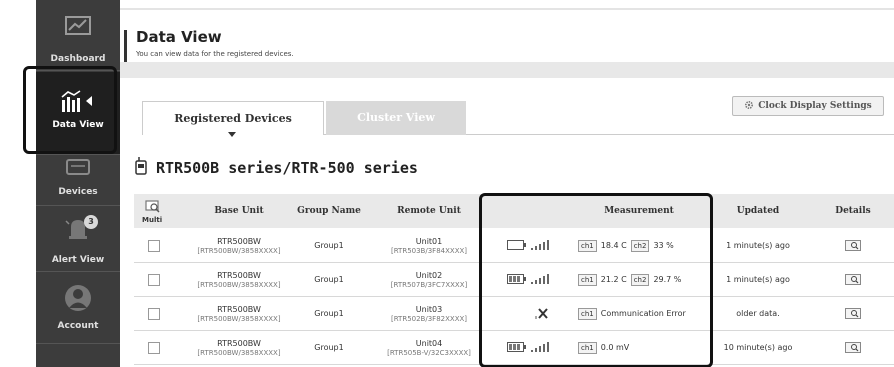 The height and width of the screenshot is (367, 894). Describe the element at coordinates (232, 134) in the screenshot. I see `active-tab-caret-icon` at that location.